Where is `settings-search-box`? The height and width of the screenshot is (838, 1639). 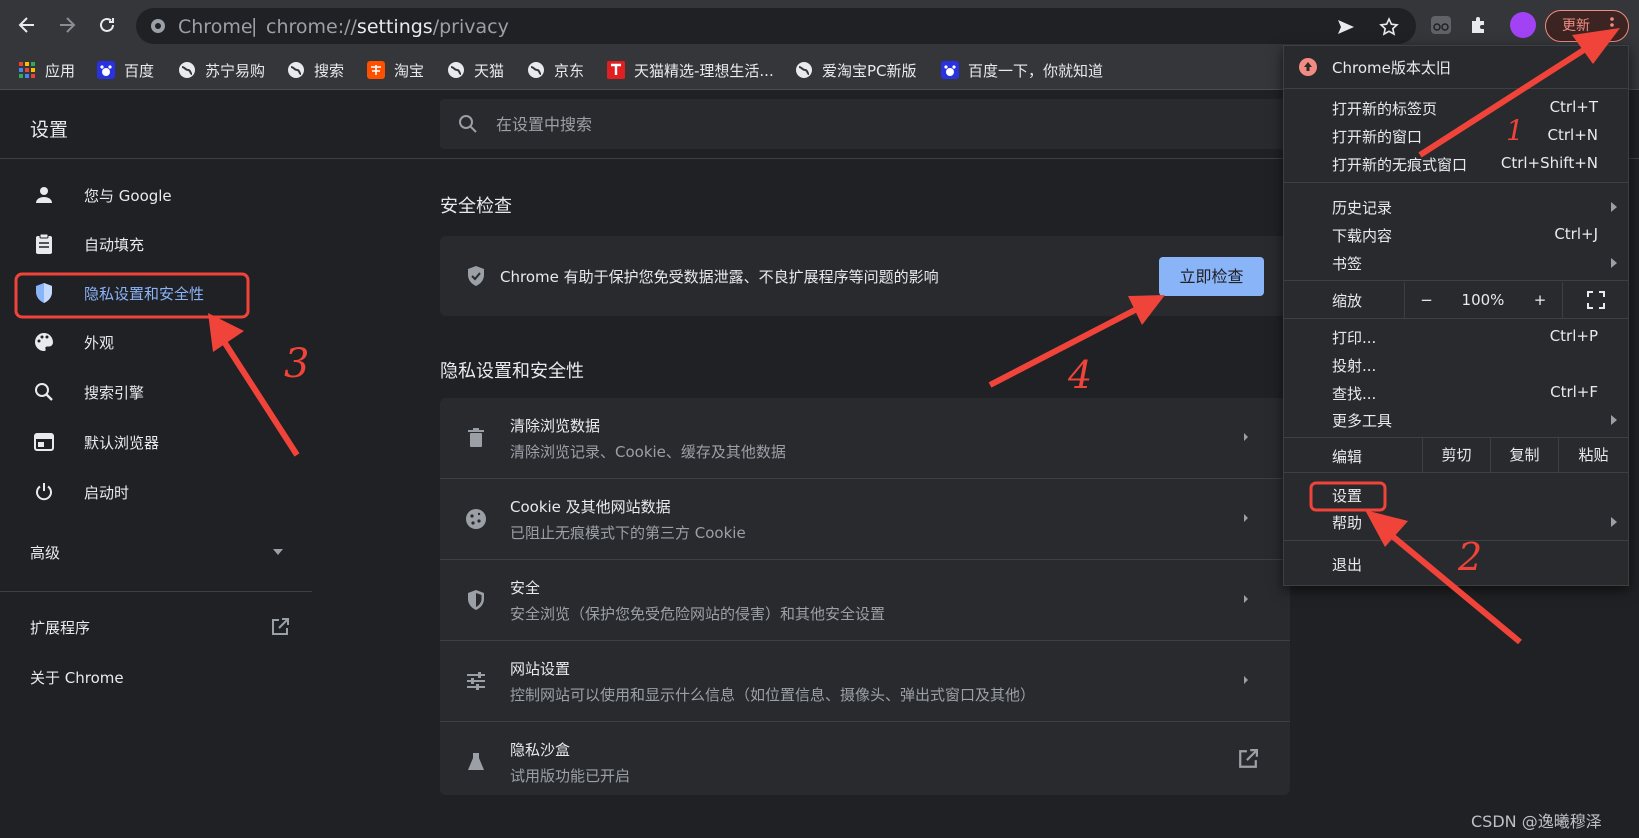
settings-search-box is located at coordinates (865, 124).